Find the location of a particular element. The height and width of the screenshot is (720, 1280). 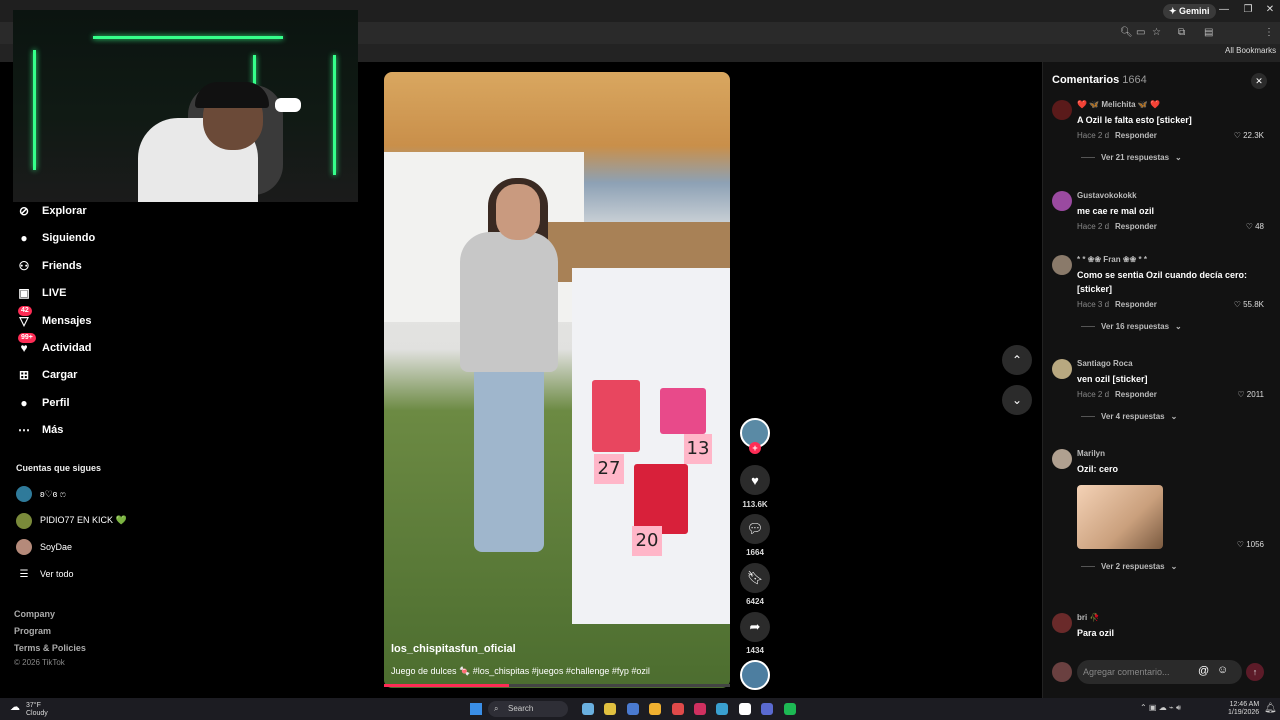

sidepanel-icon: ▤ is located at coordinates (1208, 32).